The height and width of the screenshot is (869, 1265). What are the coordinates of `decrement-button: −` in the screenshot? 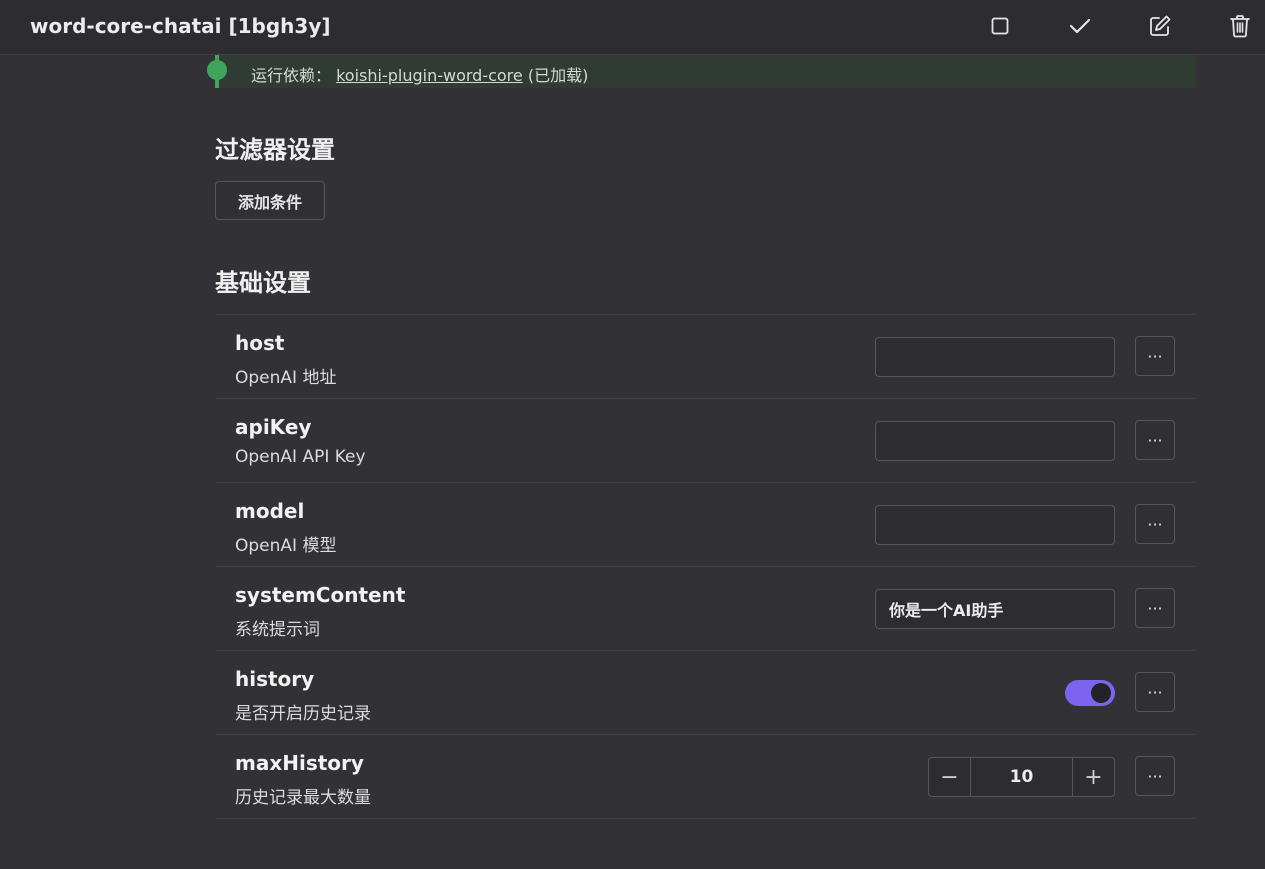 It's located at (950, 777).